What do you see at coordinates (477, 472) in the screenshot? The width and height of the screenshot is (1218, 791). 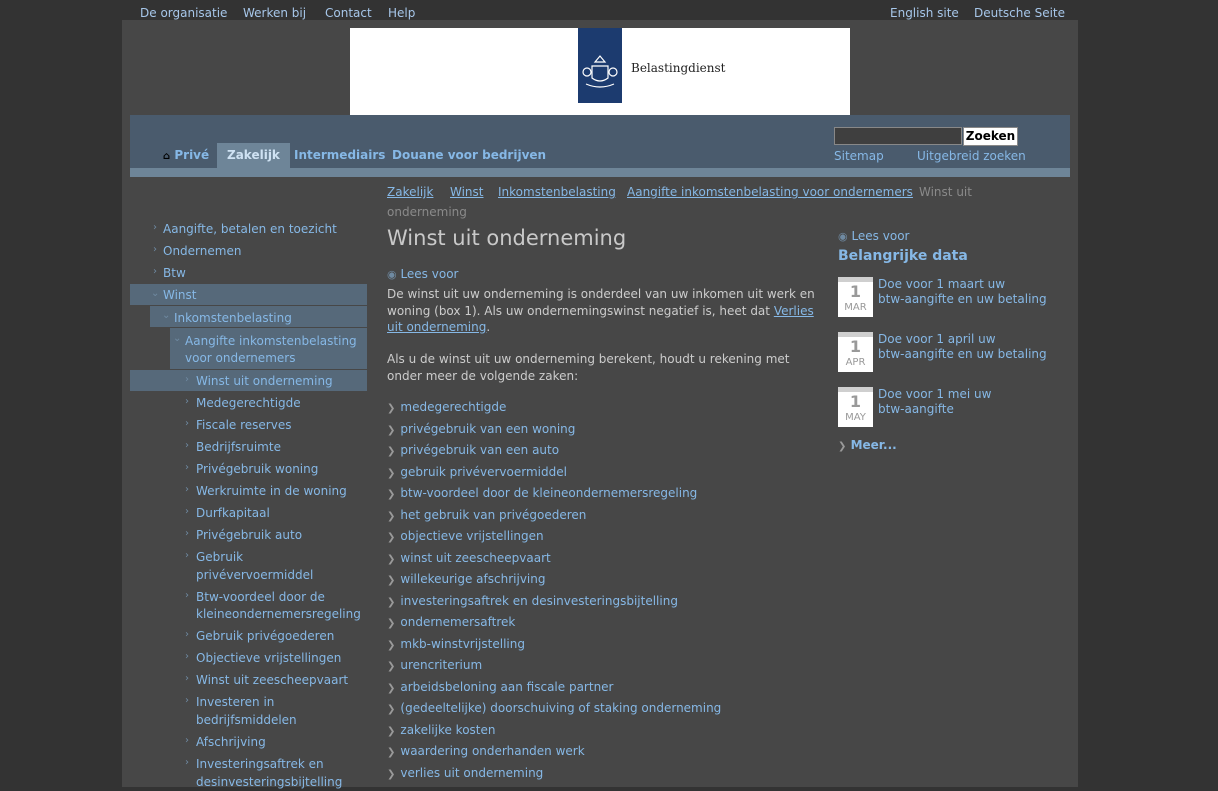 I see `list-item: ❯ gebruik privévervoermiddel` at bounding box center [477, 472].